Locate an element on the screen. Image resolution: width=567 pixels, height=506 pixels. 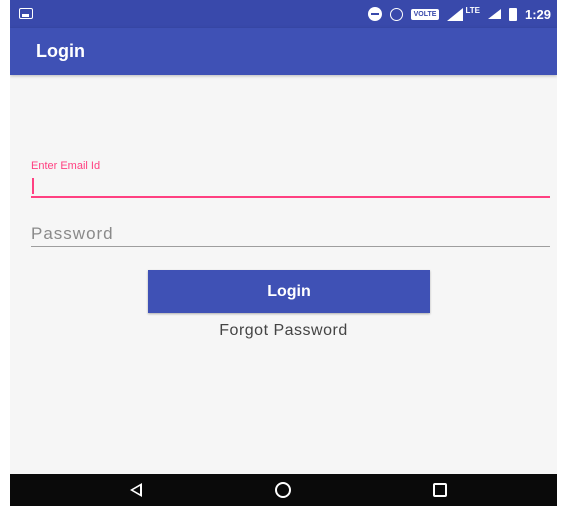
page-title: Login is located at coordinates (60, 51).